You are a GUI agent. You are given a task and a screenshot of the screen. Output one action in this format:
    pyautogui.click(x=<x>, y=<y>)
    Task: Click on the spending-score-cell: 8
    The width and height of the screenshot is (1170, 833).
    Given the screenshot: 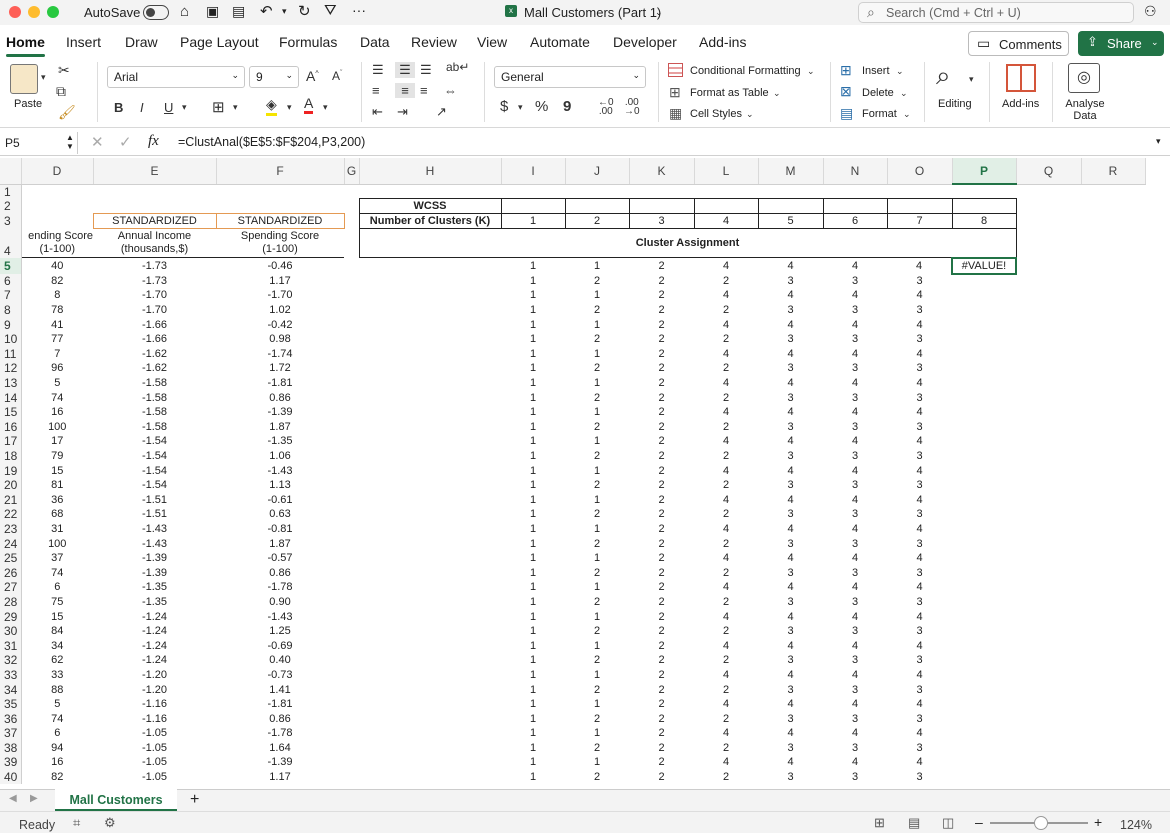 What is the action you would take?
    pyautogui.click(x=57, y=295)
    